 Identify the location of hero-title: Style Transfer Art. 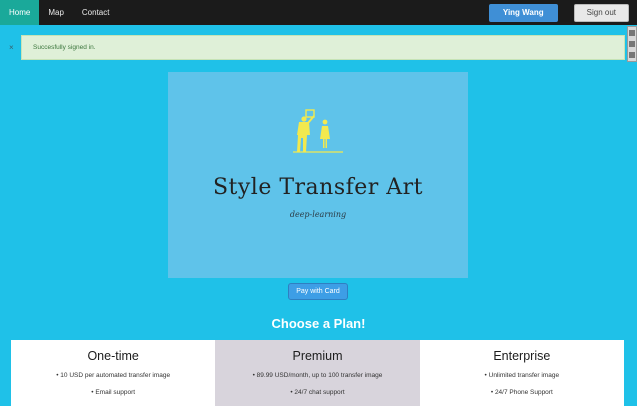
(318, 187).